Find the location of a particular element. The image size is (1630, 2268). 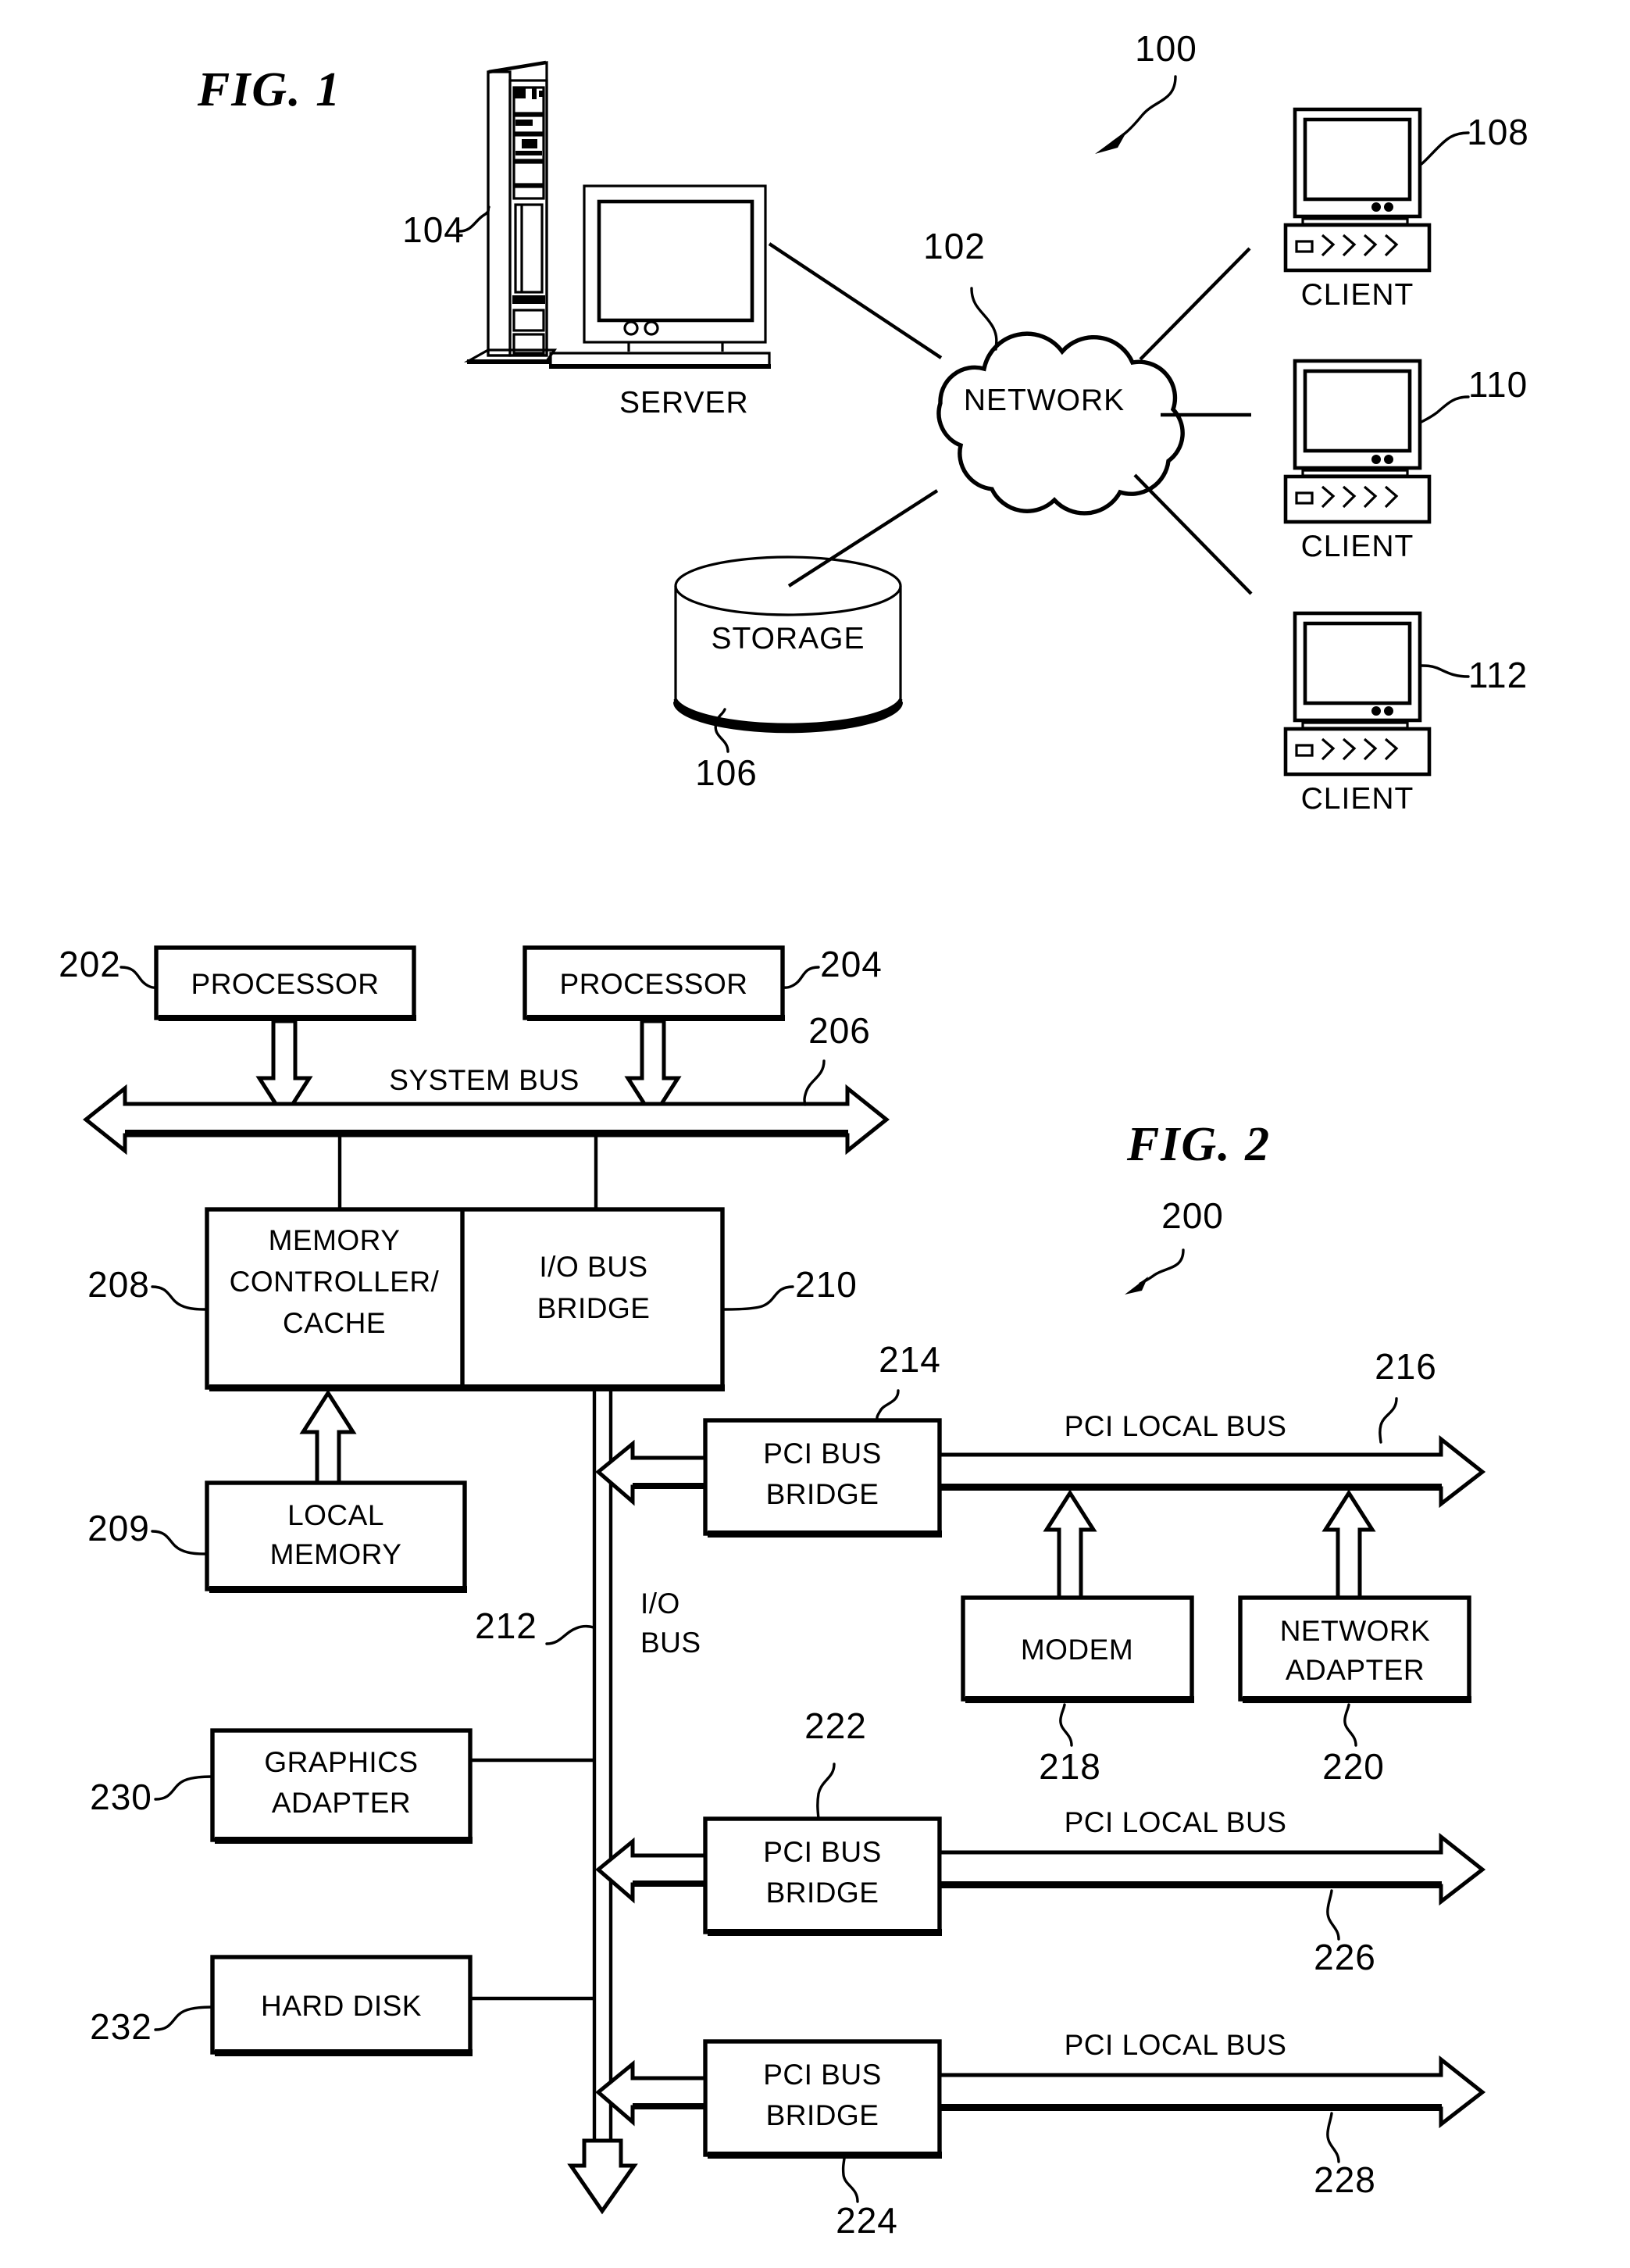

pci-bus-bridge-3-label-line1: PCI BUS is located at coordinates (822, 2075).